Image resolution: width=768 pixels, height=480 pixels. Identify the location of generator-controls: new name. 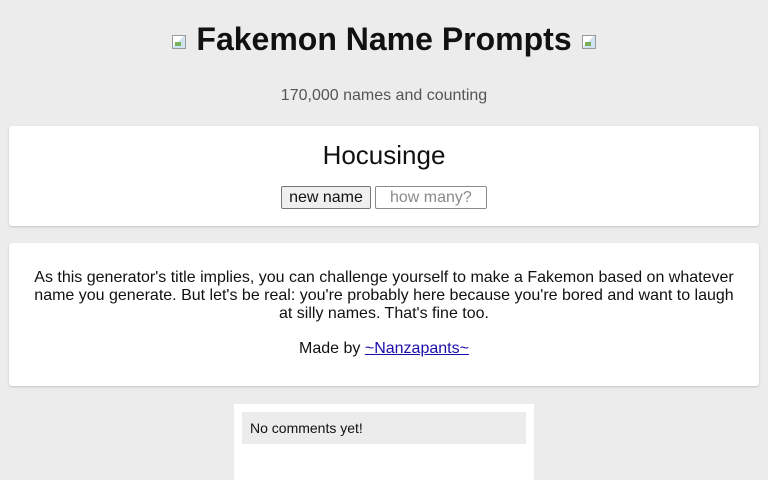
(384, 197).